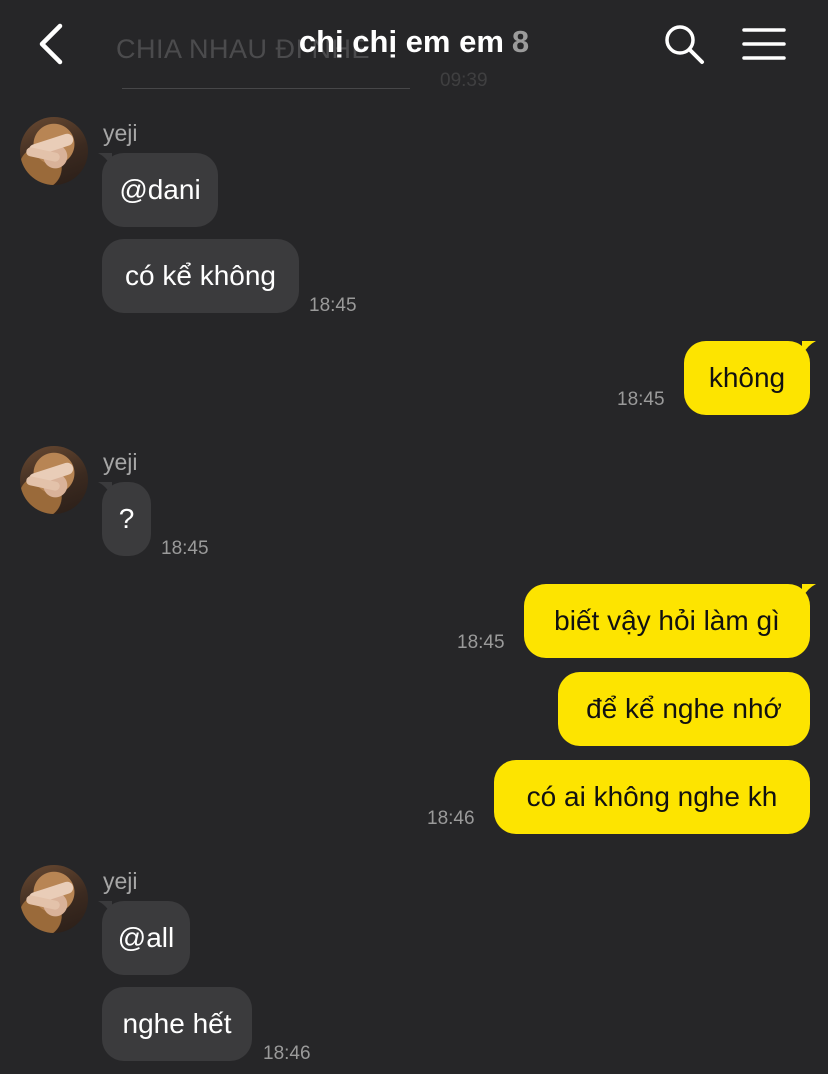 This screenshot has width=828, height=1074. I want to click on message-bubble-outgoing: có ai không nghe kh, so click(652, 797).